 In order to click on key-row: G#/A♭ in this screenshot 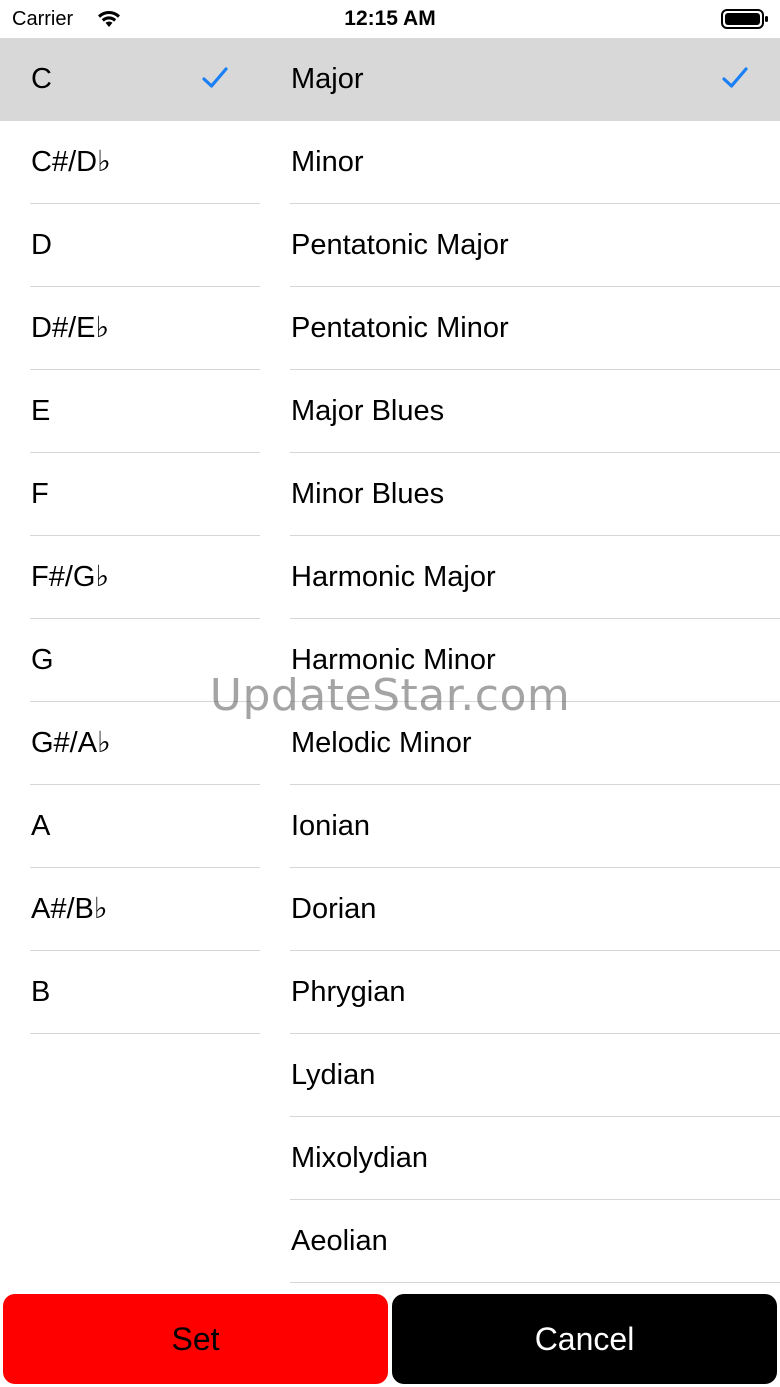, I will do `click(130, 743)`.